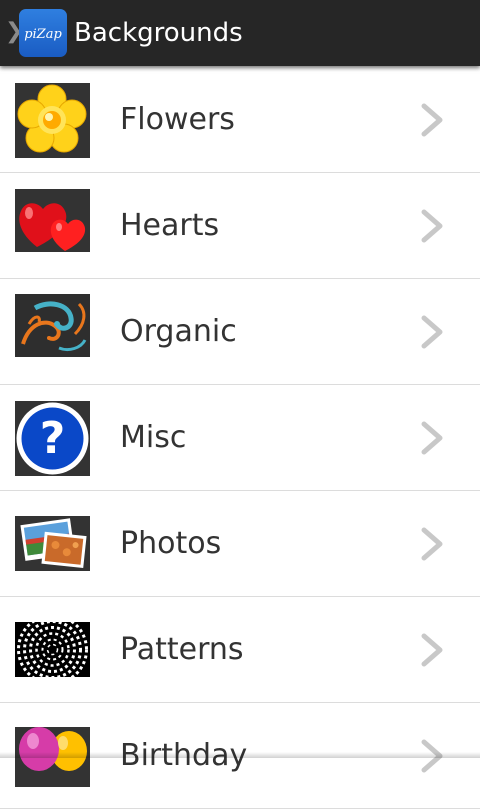 This screenshot has height=809, width=480. I want to click on question-mark-thumbnail: ?, so click(52, 438).